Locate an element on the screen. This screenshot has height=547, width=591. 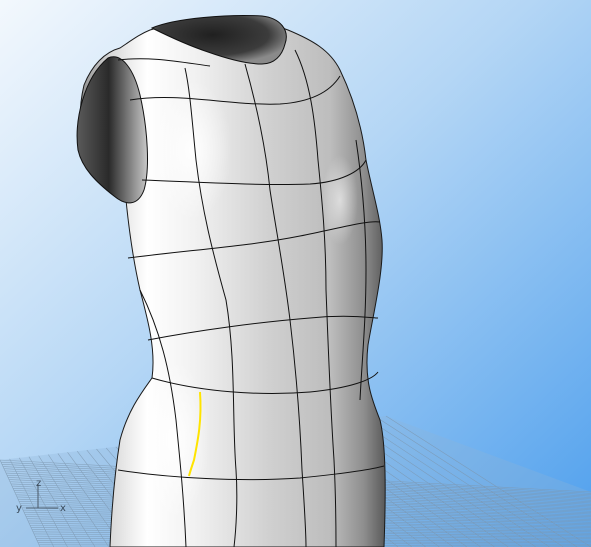
axis-x-label: x is located at coordinates (63, 508).